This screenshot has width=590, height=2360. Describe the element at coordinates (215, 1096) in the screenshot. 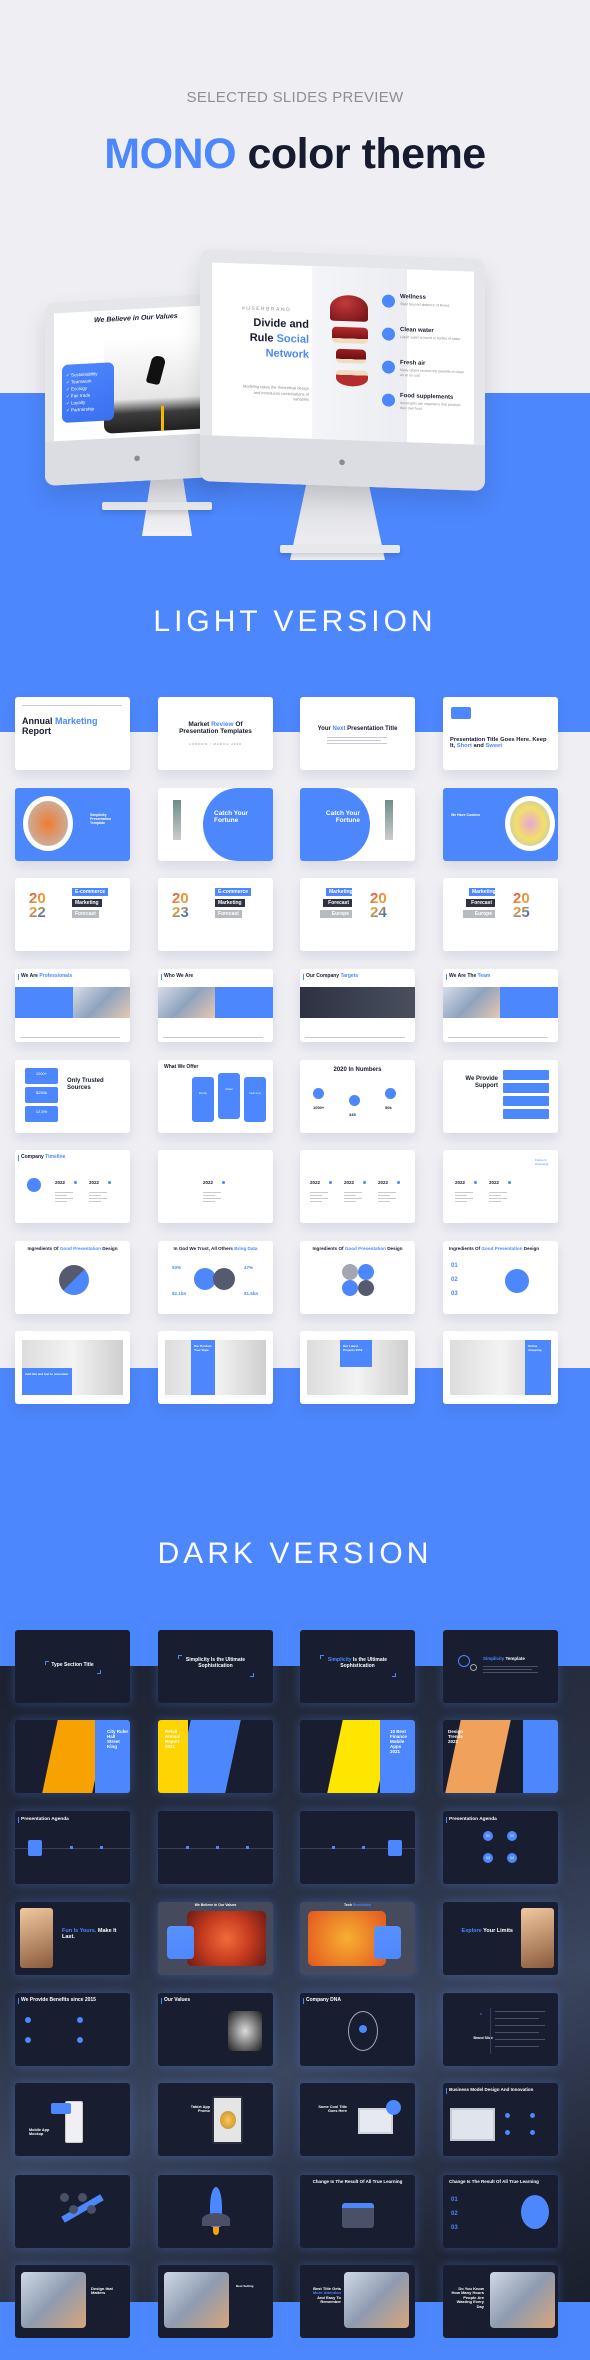

I see `slide-thumbnail: What We Offer Identity Global Clean Line` at that location.